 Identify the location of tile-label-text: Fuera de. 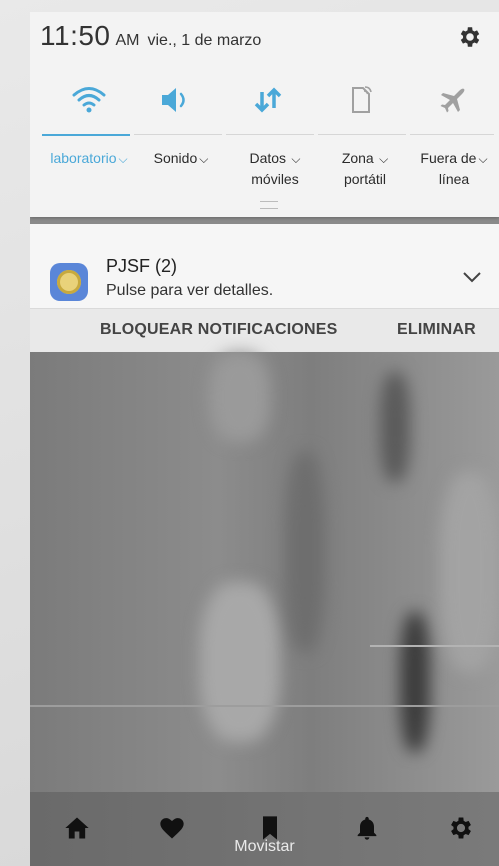
(448, 158).